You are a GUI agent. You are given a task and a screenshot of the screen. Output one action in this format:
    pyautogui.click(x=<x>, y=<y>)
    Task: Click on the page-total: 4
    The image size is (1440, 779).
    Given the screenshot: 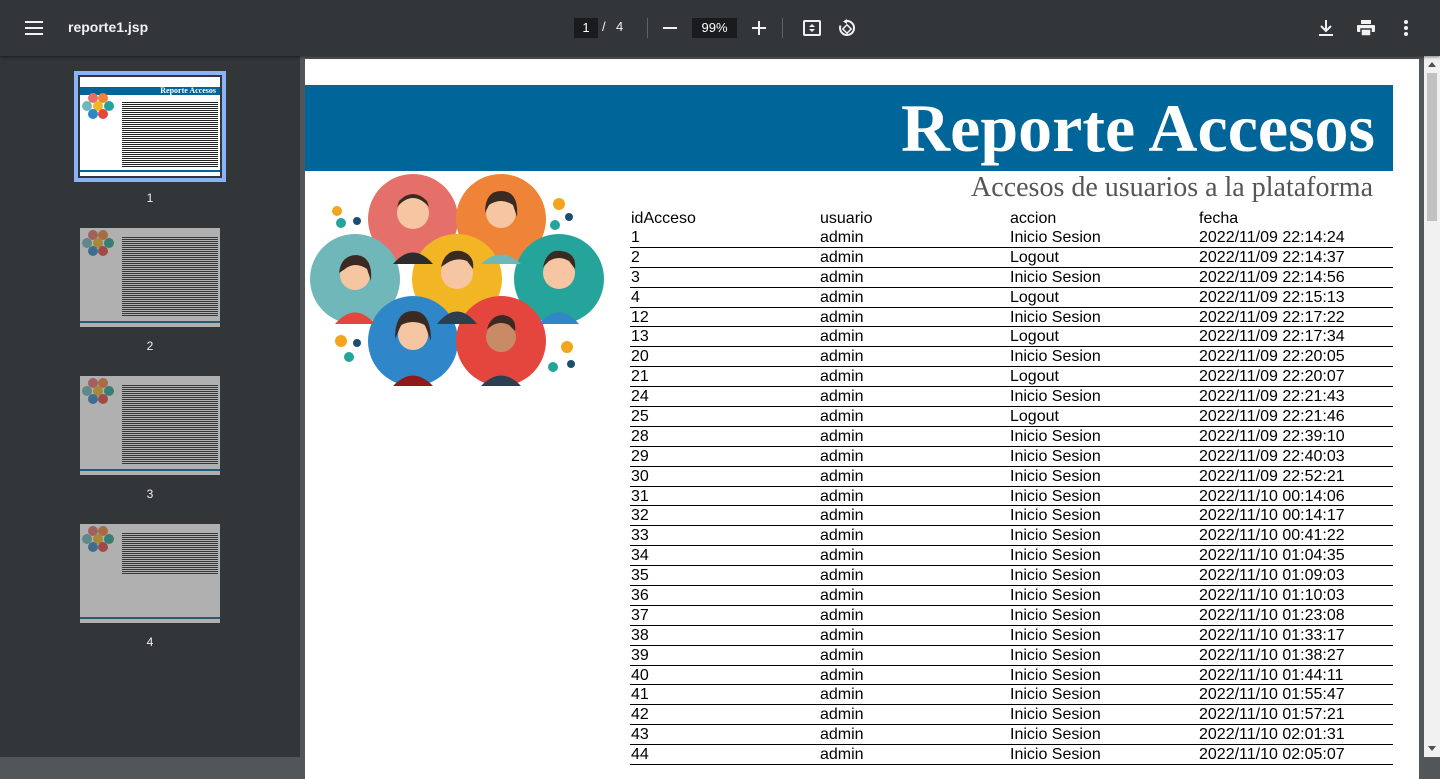 What is the action you would take?
    pyautogui.click(x=620, y=26)
    